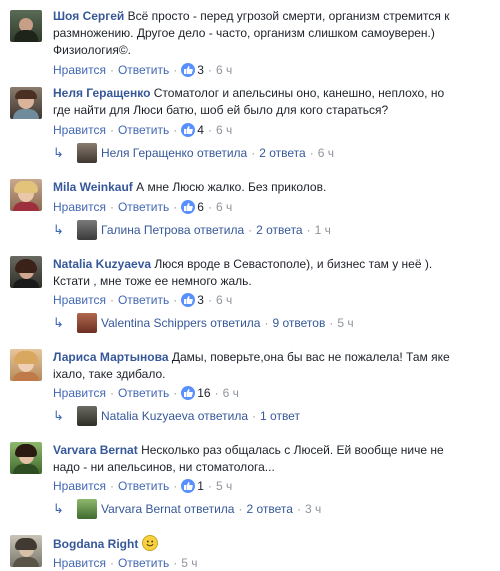 This screenshot has height=571, width=500. I want to click on like-count: 16, so click(203, 393).